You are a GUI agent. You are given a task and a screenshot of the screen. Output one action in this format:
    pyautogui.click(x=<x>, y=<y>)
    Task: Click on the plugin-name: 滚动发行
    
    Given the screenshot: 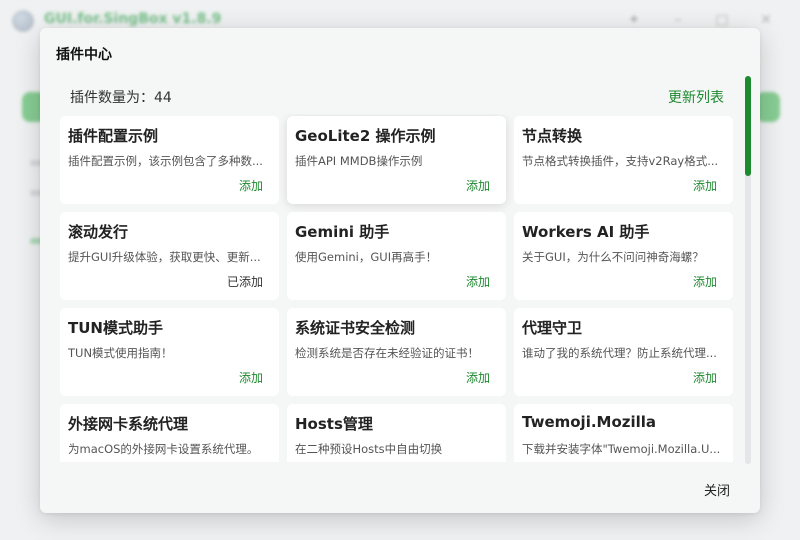 What is the action you would take?
    pyautogui.click(x=98, y=232)
    